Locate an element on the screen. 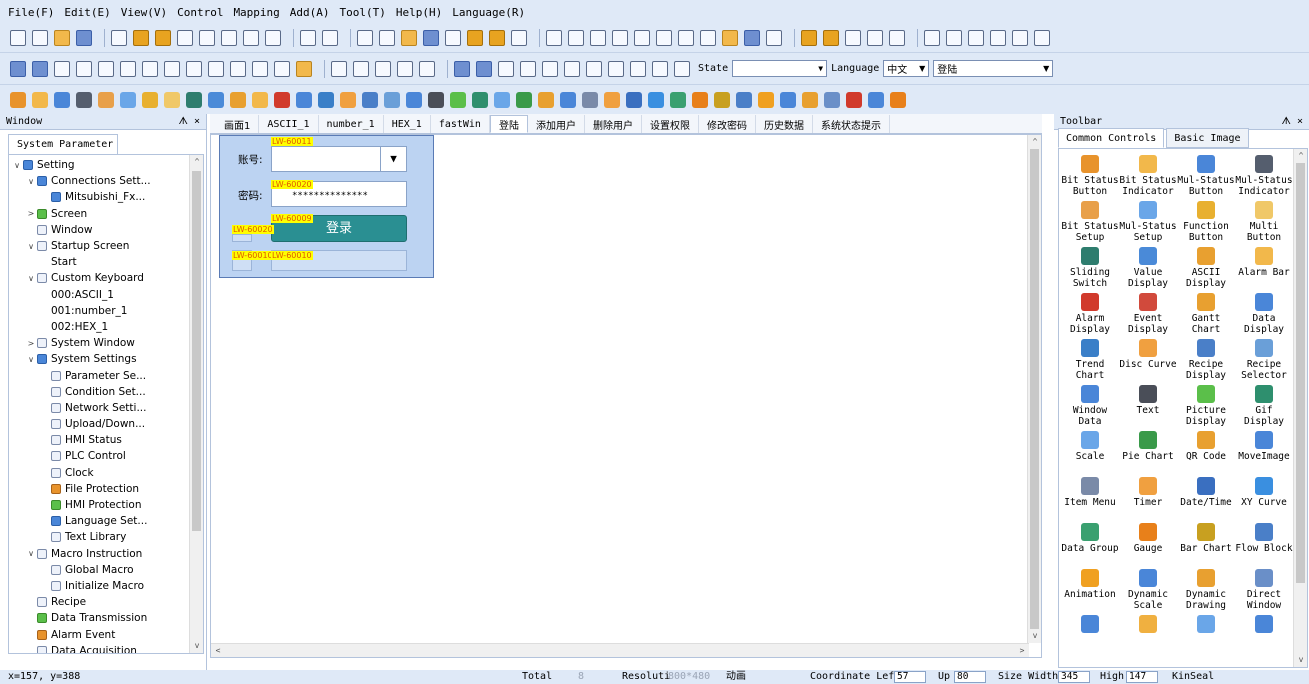 This screenshot has width=1309, height=684. control-item: Disc Curve is located at coordinates (1148, 358).